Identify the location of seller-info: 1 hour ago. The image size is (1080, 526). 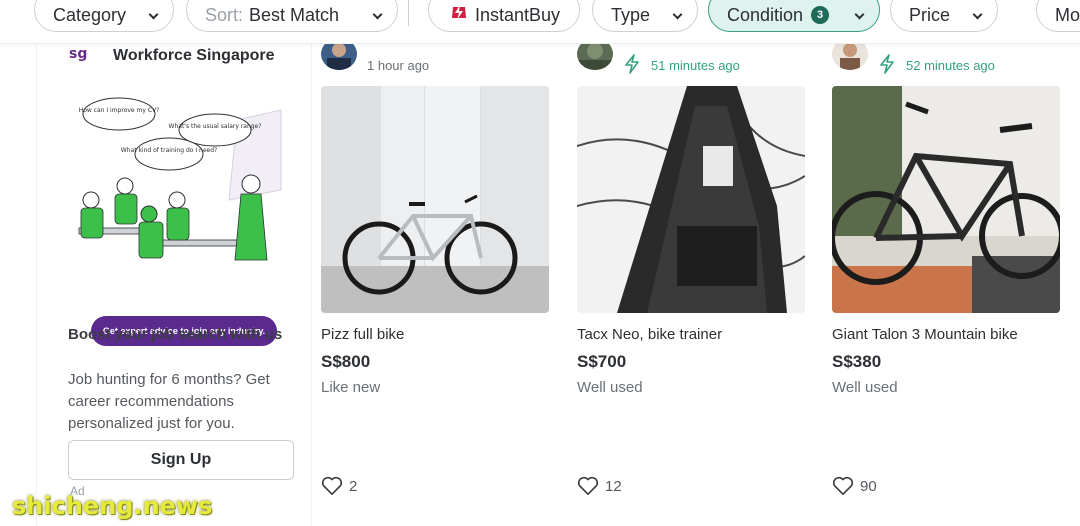
(437, 54).